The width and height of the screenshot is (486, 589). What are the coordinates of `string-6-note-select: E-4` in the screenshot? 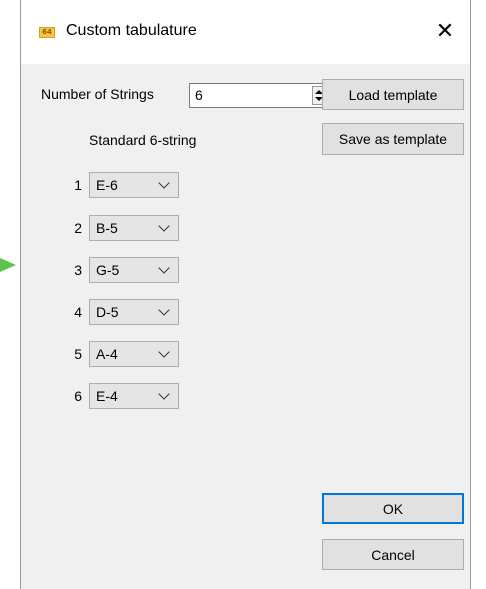 It's located at (134, 396).